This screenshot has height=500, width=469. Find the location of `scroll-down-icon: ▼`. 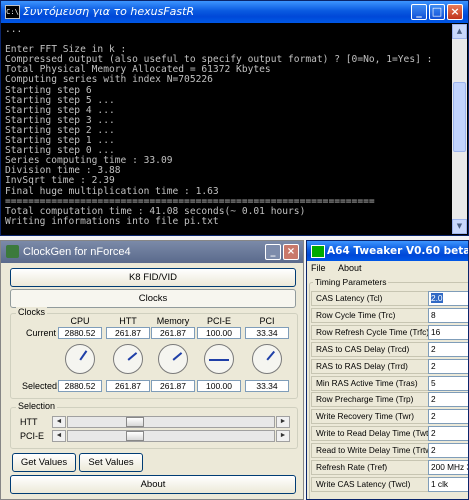

scroll-down-icon: ▼ is located at coordinates (459, 226).